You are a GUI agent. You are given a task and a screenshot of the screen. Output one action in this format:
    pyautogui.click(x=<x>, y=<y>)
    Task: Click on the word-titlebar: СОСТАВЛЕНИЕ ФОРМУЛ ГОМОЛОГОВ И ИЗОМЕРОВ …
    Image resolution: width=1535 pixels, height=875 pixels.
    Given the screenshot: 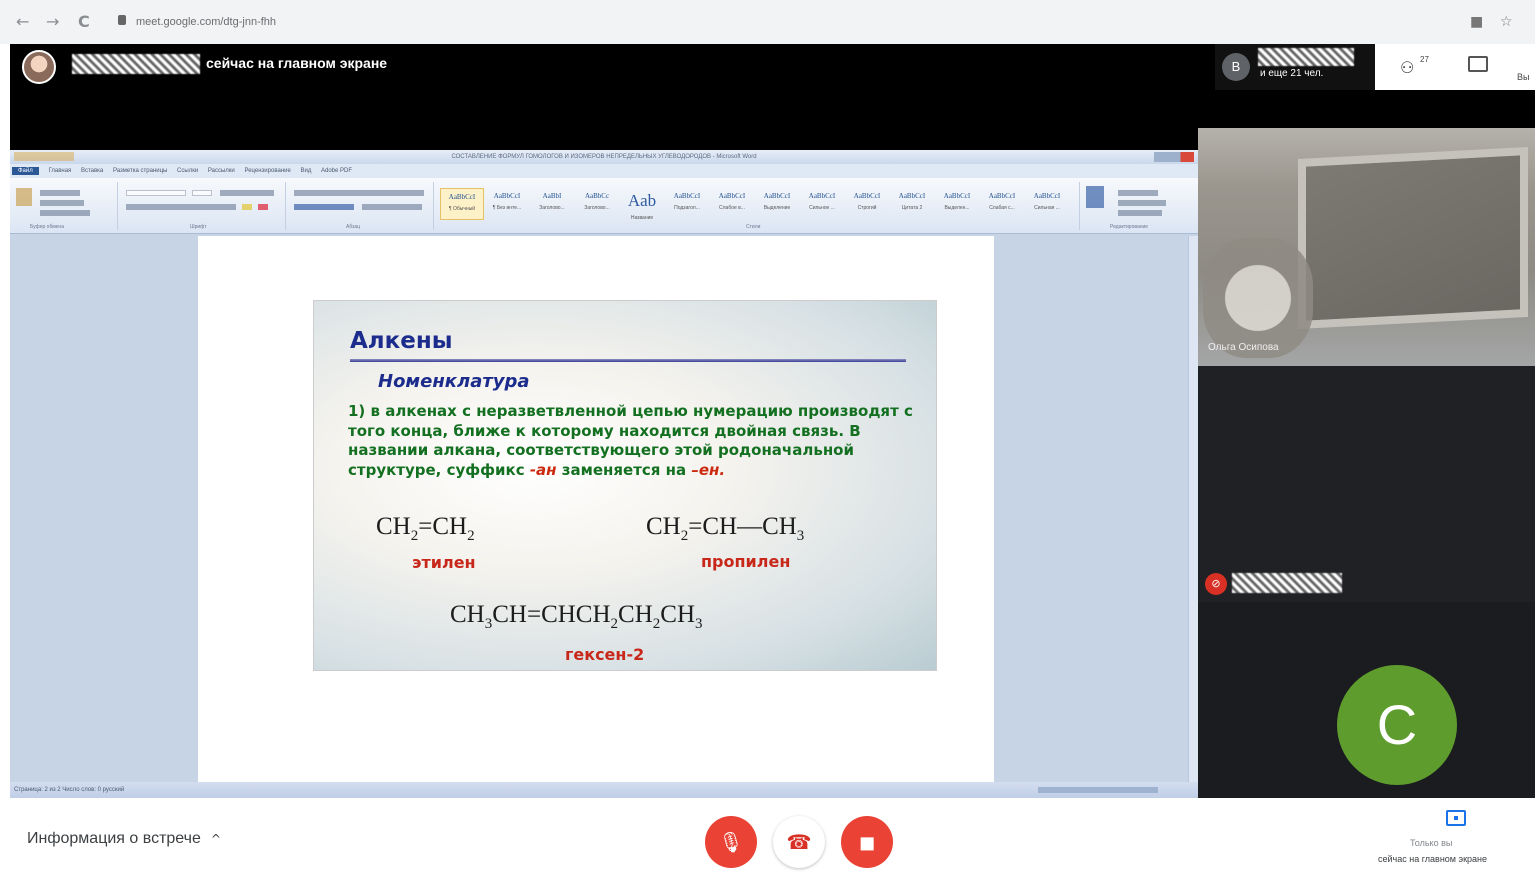 What is the action you would take?
    pyautogui.click(x=604, y=157)
    